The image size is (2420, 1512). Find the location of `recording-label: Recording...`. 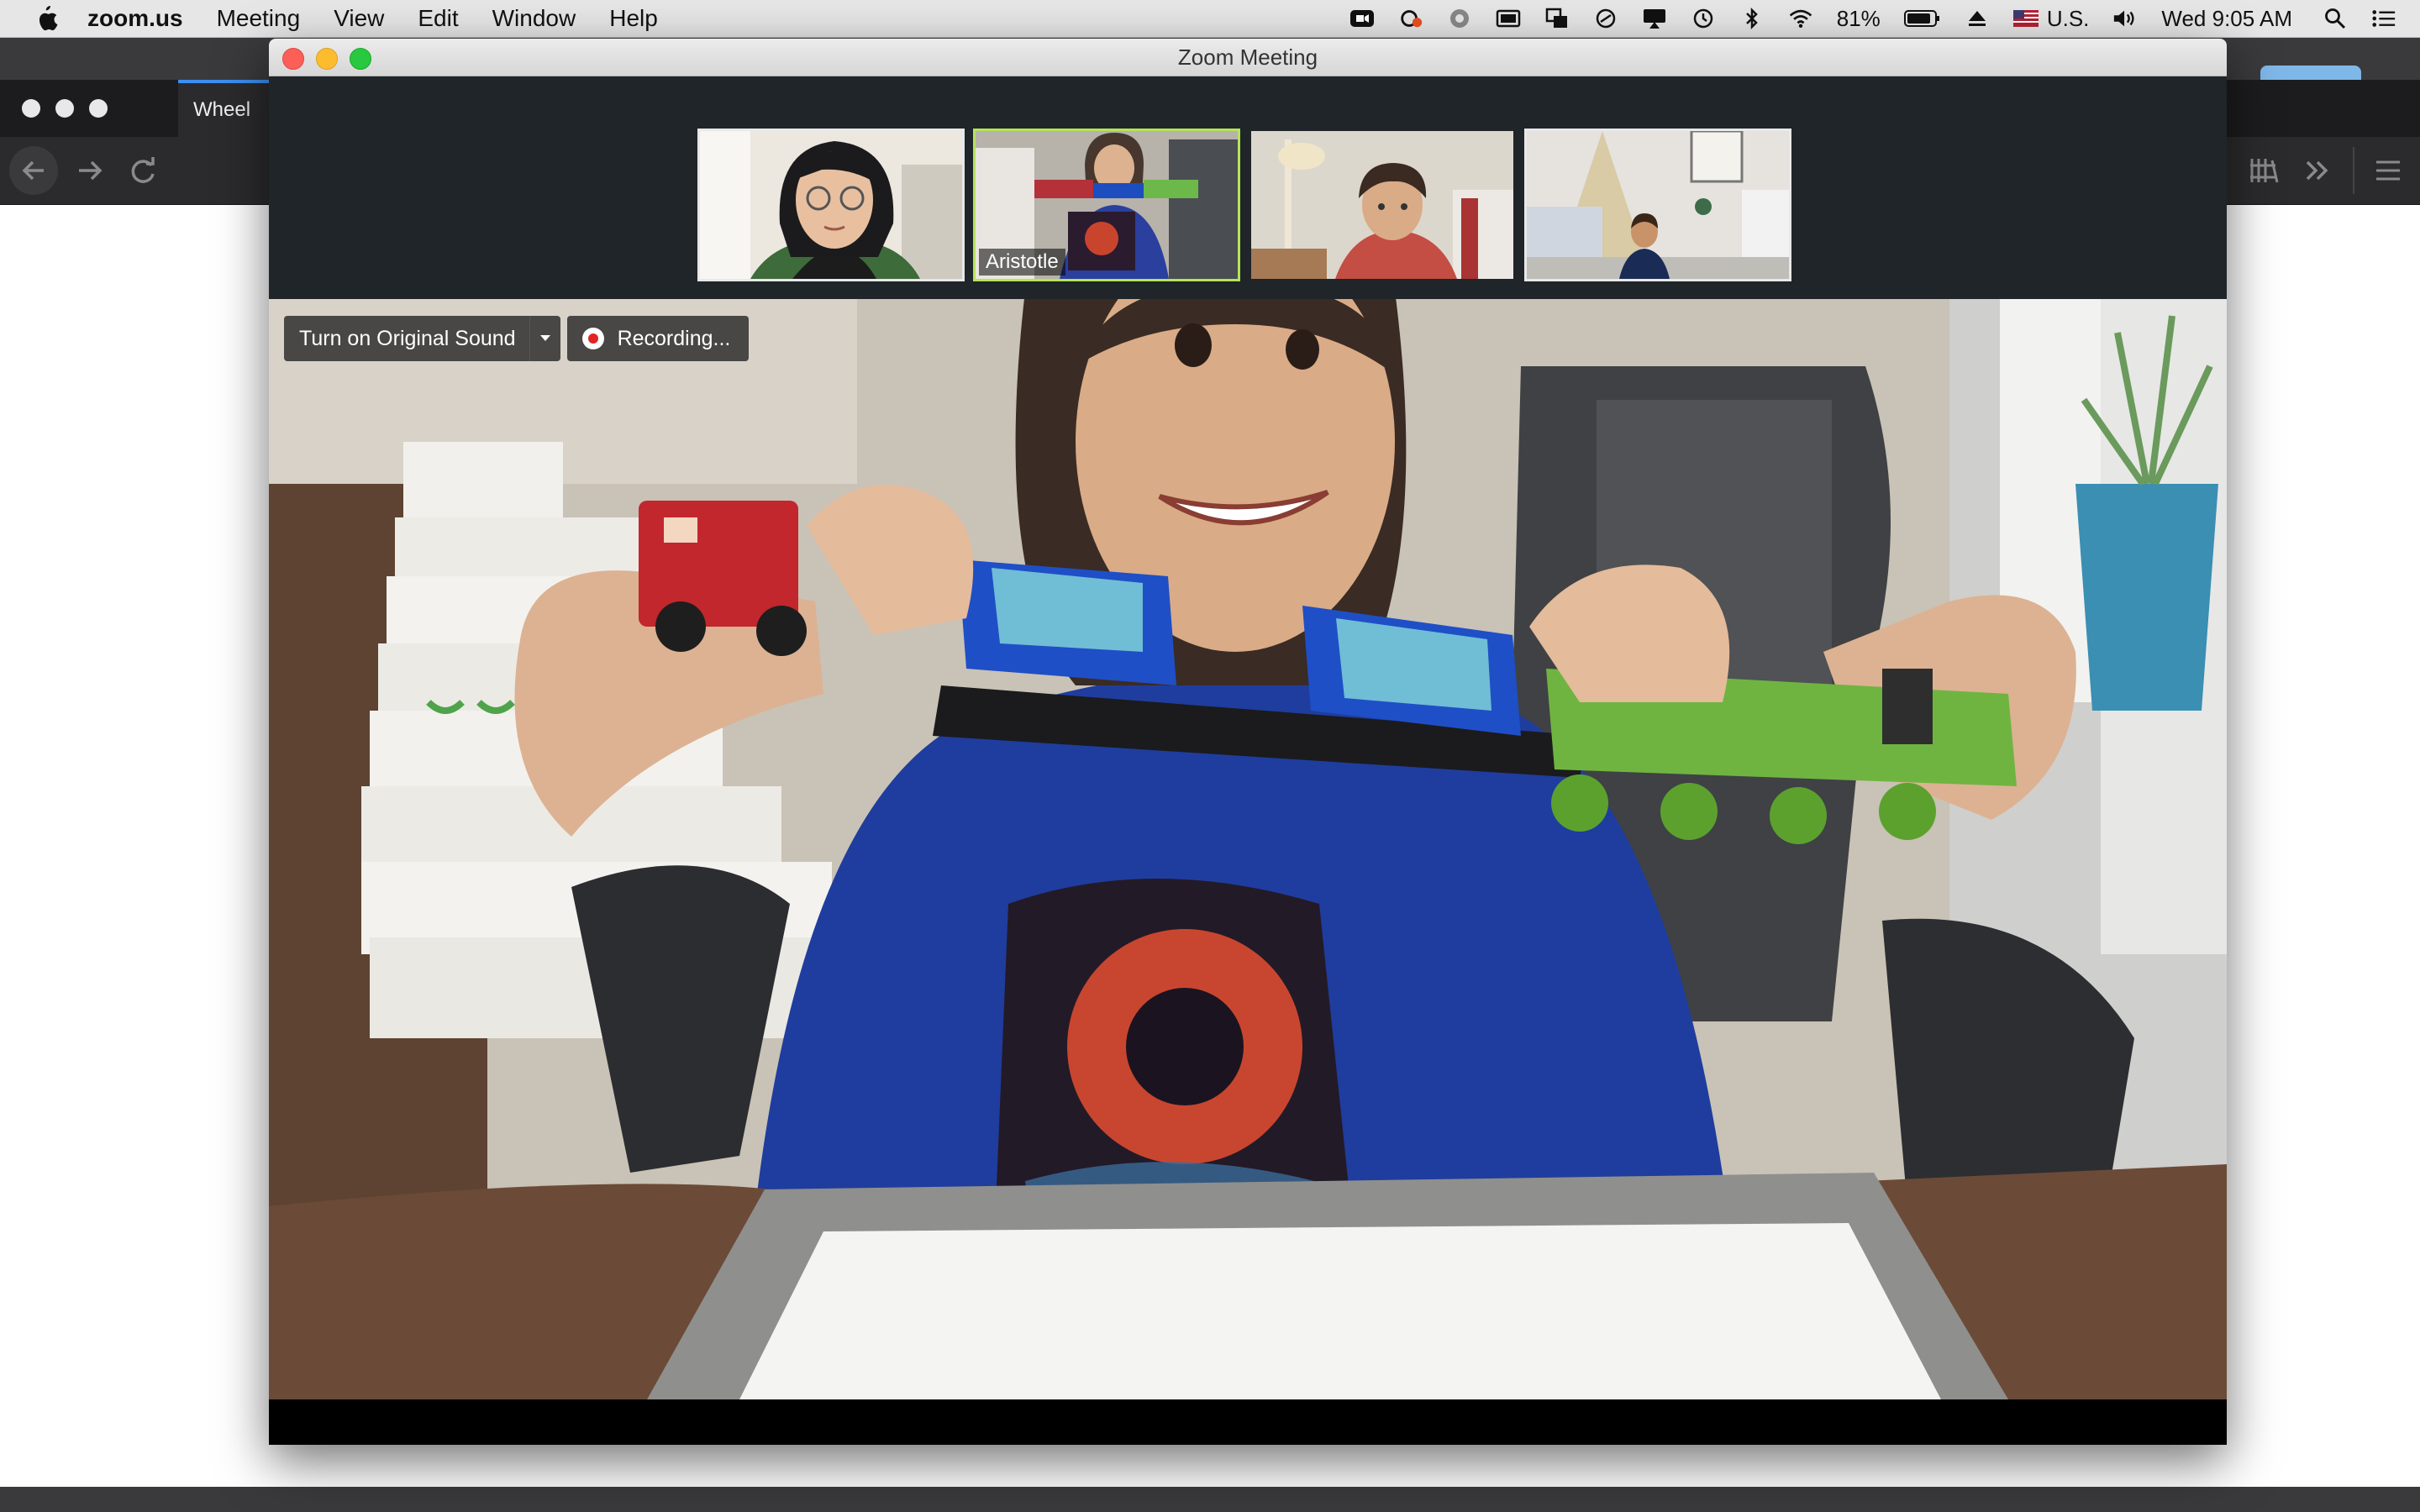

recording-label: Recording... is located at coordinates (674, 338).